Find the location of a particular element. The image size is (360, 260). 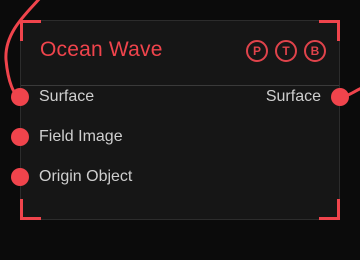

input-label-surface: Surface is located at coordinates (67, 96).